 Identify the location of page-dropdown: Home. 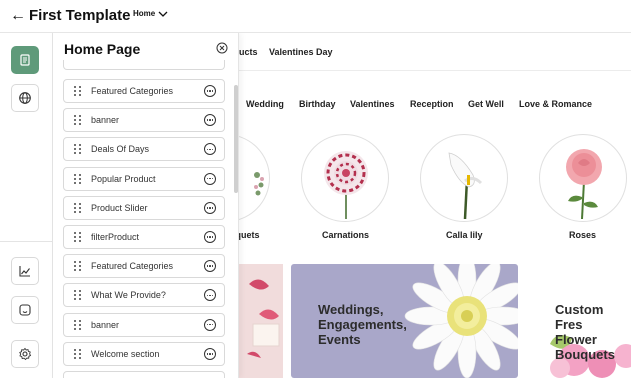
(150, 13).